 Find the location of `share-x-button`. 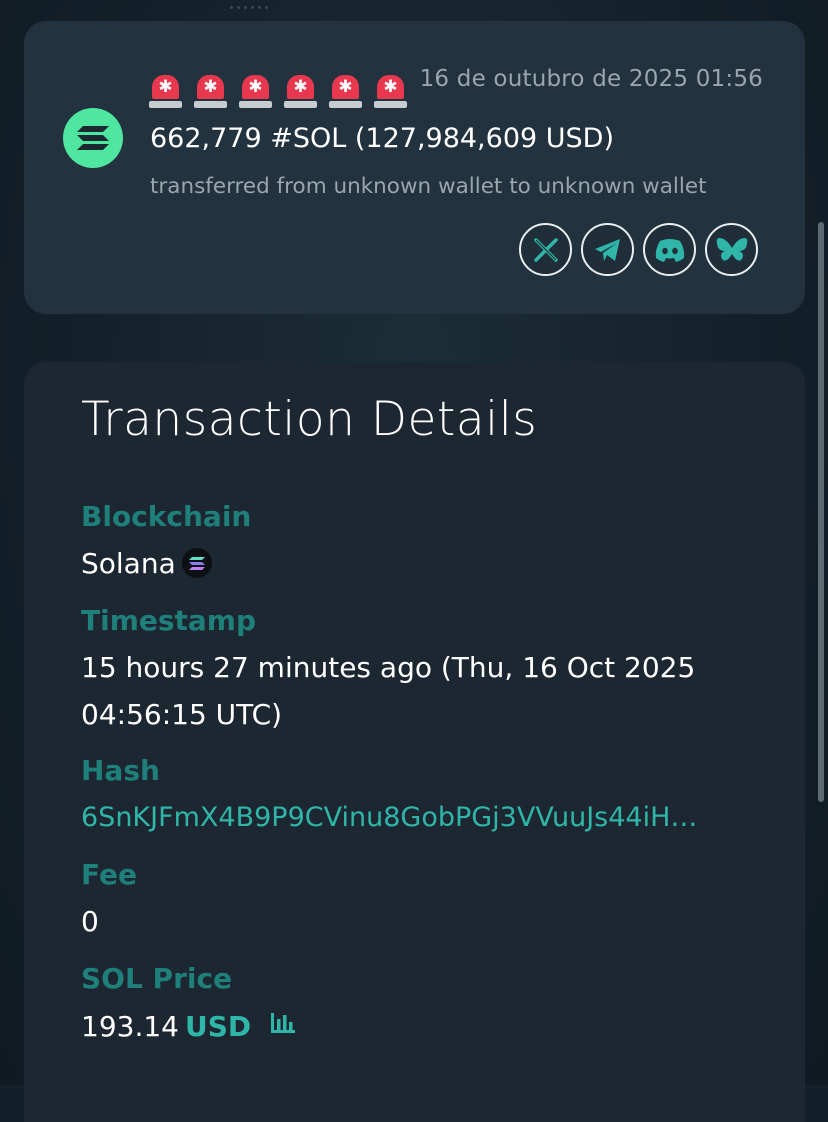

share-x-button is located at coordinates (545, 249).